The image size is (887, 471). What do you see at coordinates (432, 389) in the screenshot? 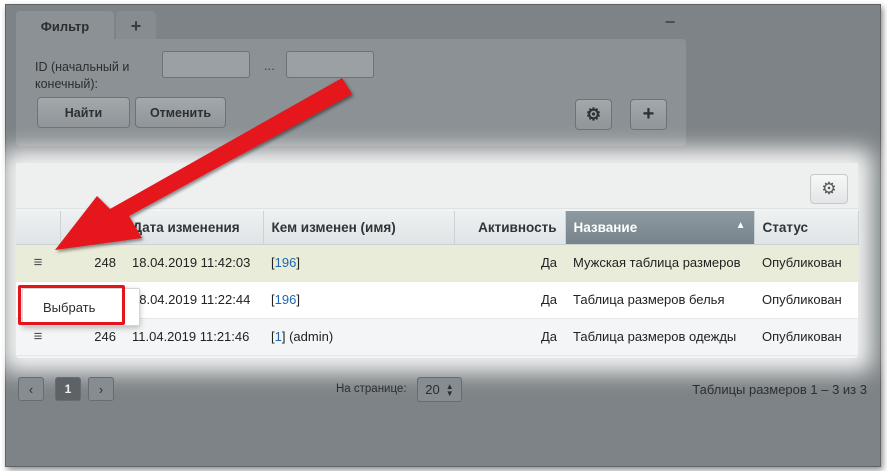
I see `per-page-value: 20` at bounding box center [432, 389].